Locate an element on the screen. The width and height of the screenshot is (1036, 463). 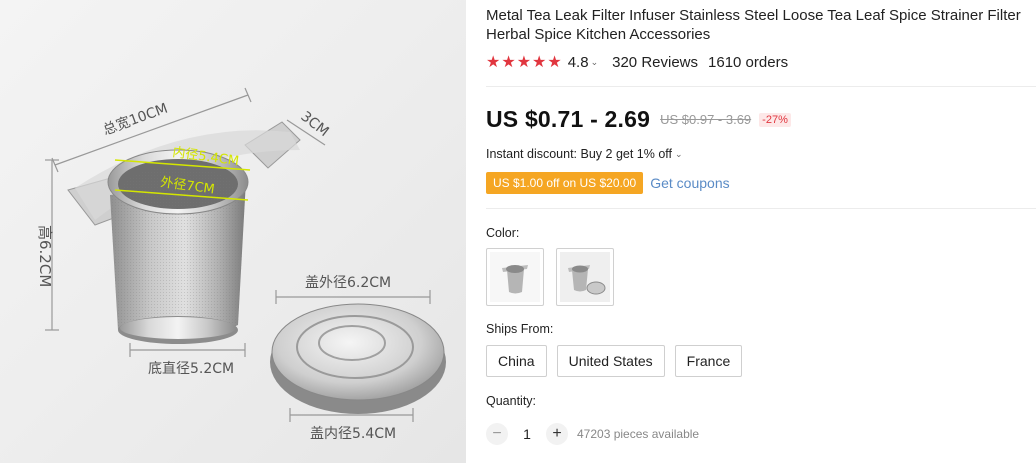
coupon-badge: US $1.00 off on US $20.00 is located at coordinates (565, 183).